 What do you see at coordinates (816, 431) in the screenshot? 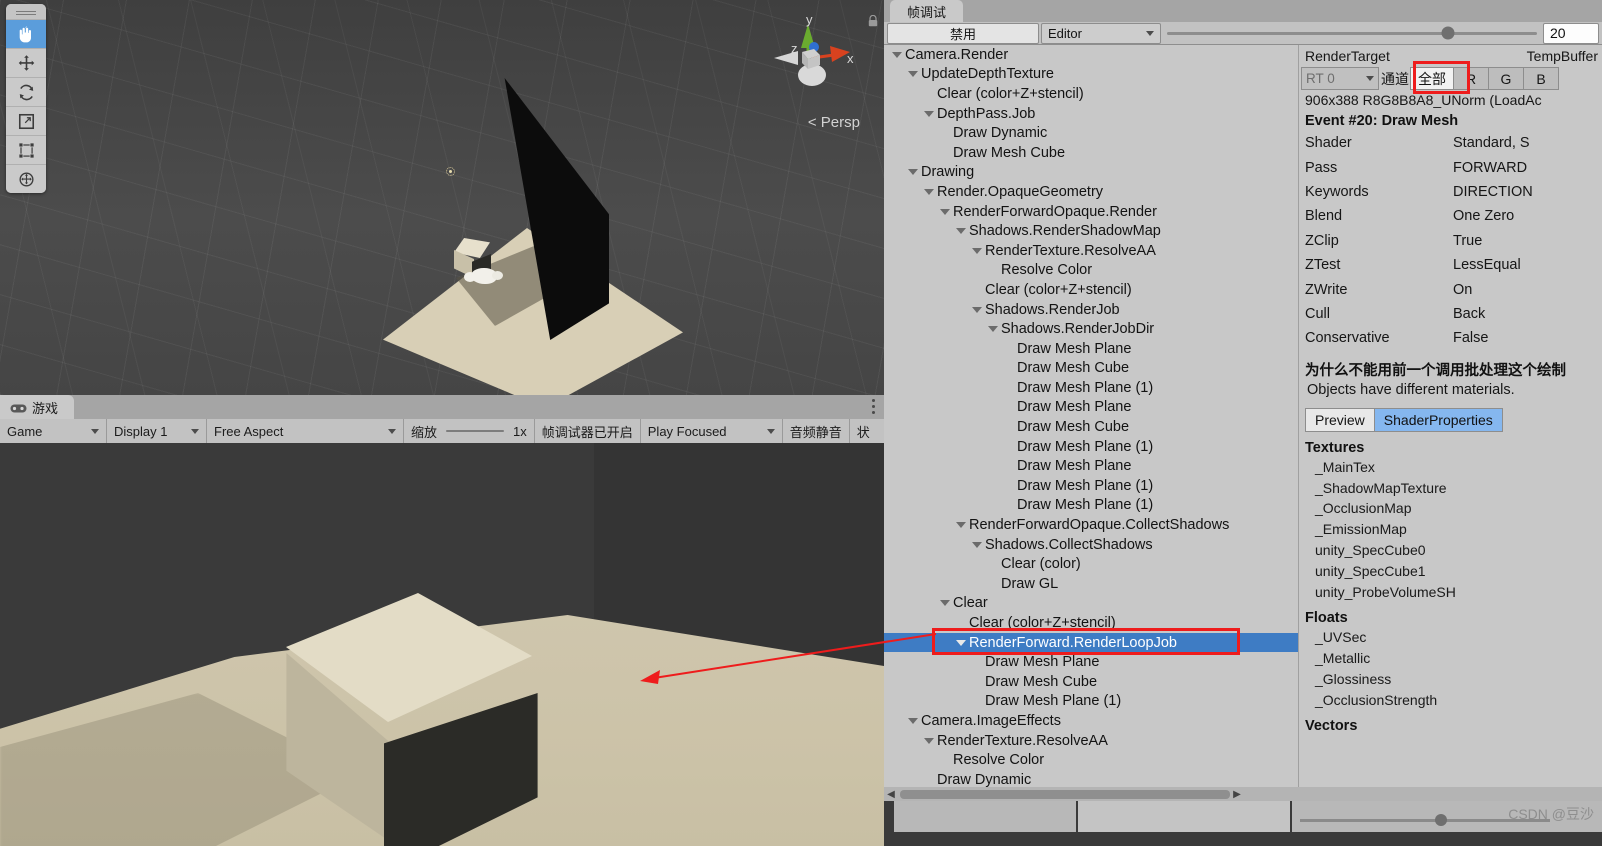
I see `mute-audio-button: 音频静音` at bounding box center [816, 431].